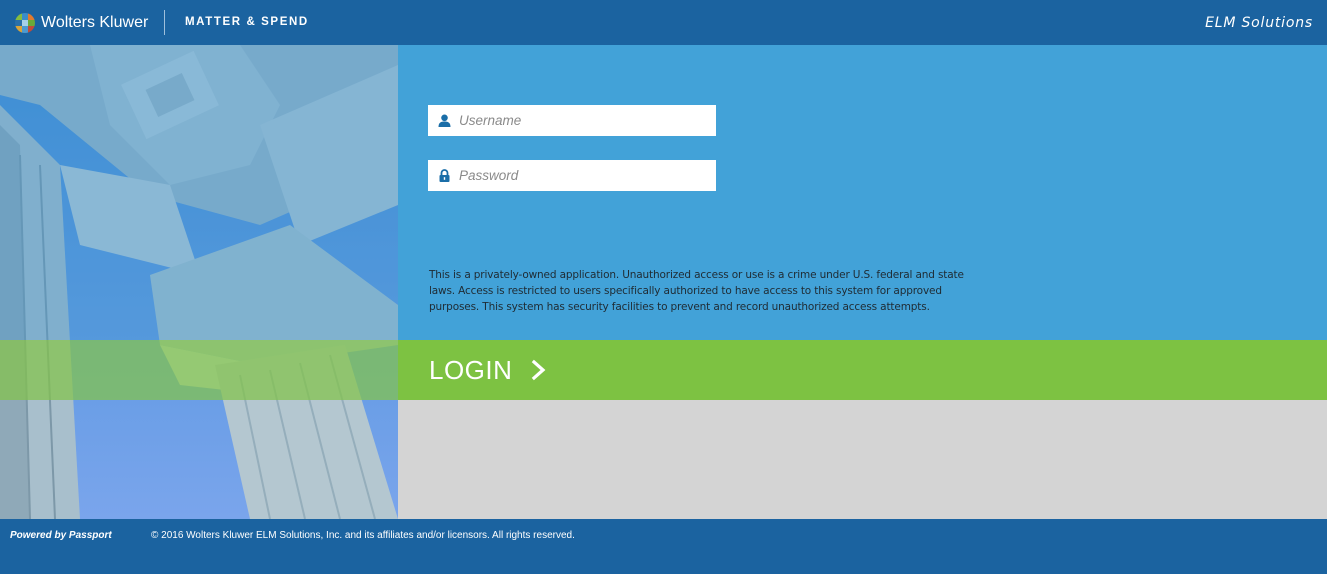 The width and height of the screenshot is (1327, 574). What do you see at coordinates (164, 22) in the screenshot?
I see `header-divider` at bounding box center [164, 22].